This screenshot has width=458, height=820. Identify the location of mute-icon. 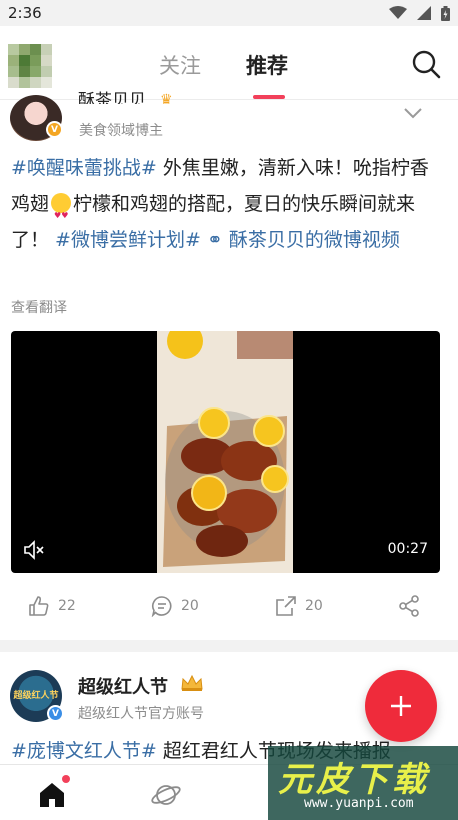
(34, 550).